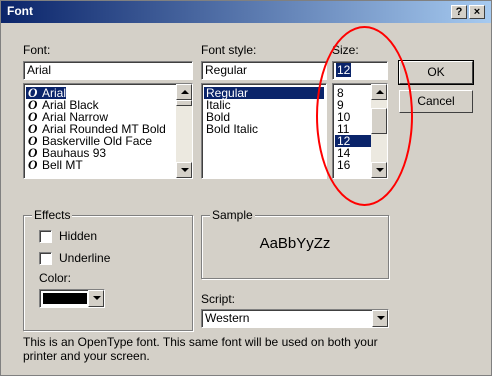  What do you see at coordinates (459, 12) in the screenshot?
I see `help-button: ?` at bounding box center [459, 12].